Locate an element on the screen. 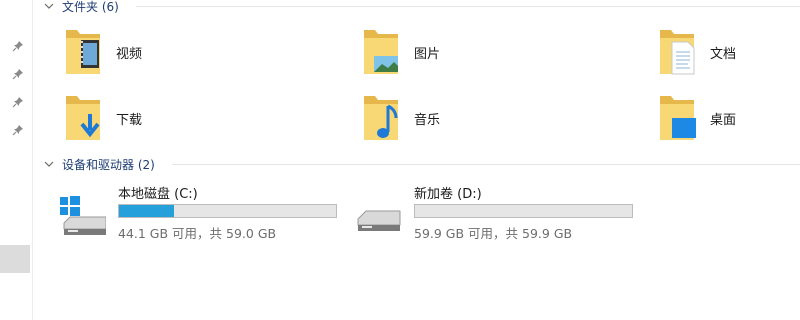  desktop-folder-icon is located at coordinates (678, 118).